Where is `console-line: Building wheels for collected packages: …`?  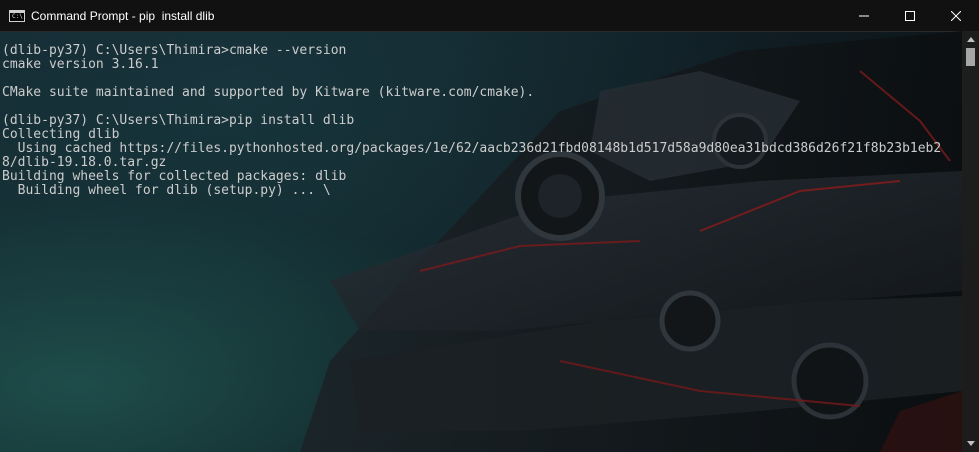
console-line: Building wheels for collected packages: … is located at coordinates (174, 176).